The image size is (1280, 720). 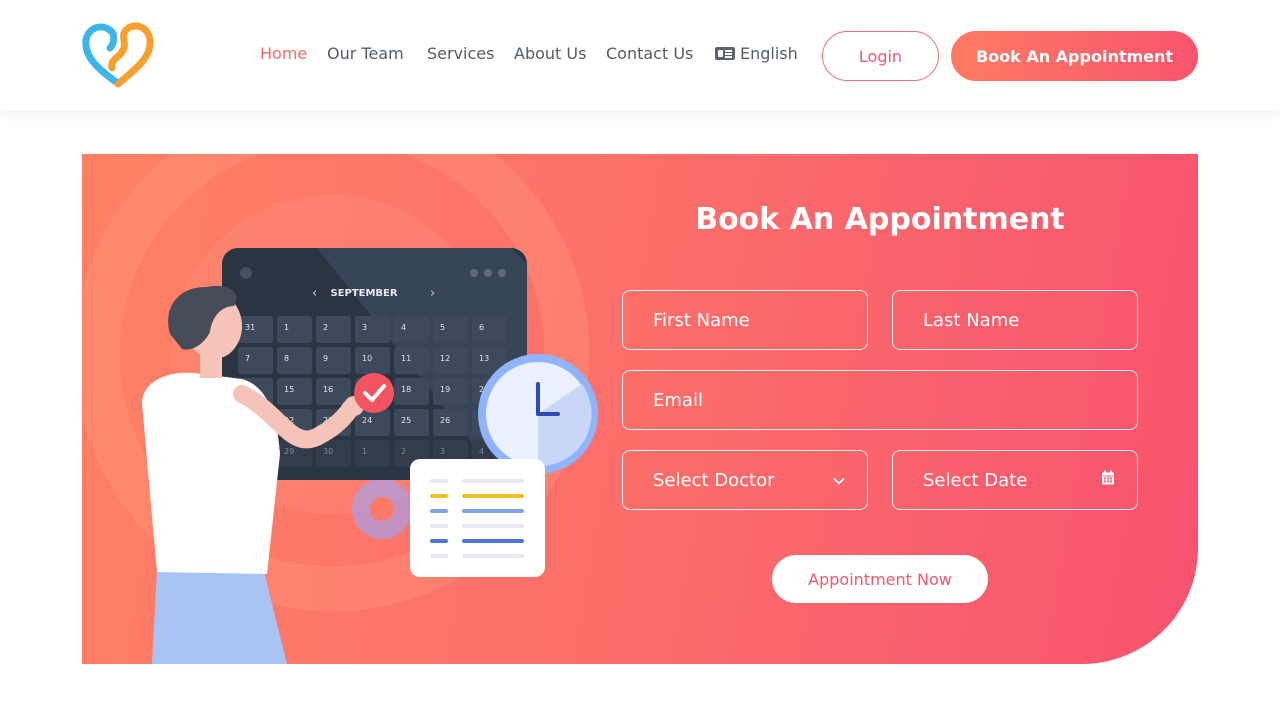 I want to click on calendar-day-label: 12, so click(x=445, y=358).